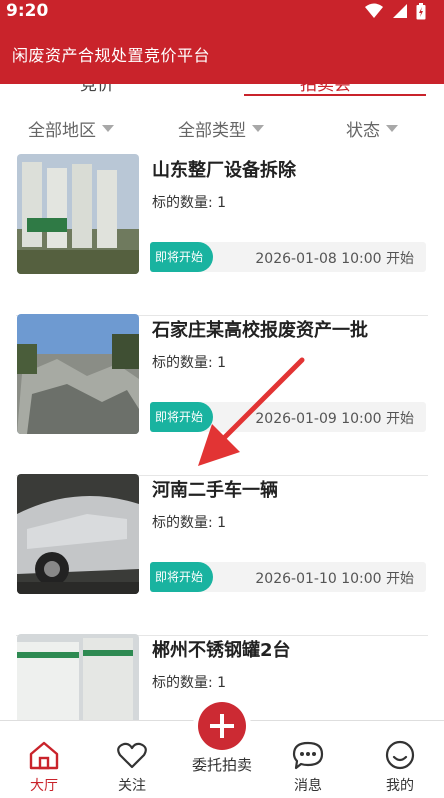 This screenshot has width=444, height=798. I want to click on smile-icon, so click(400, 755).